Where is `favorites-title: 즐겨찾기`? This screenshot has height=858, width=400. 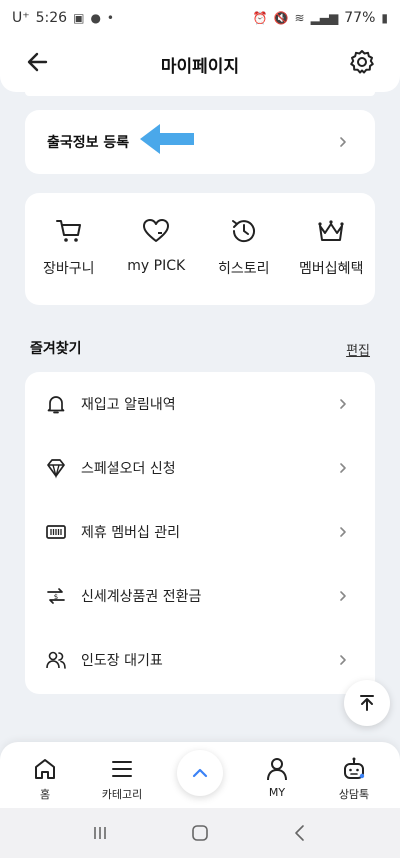 favorites-title: 즐겨찾기 is located at coordinates (56, 349).